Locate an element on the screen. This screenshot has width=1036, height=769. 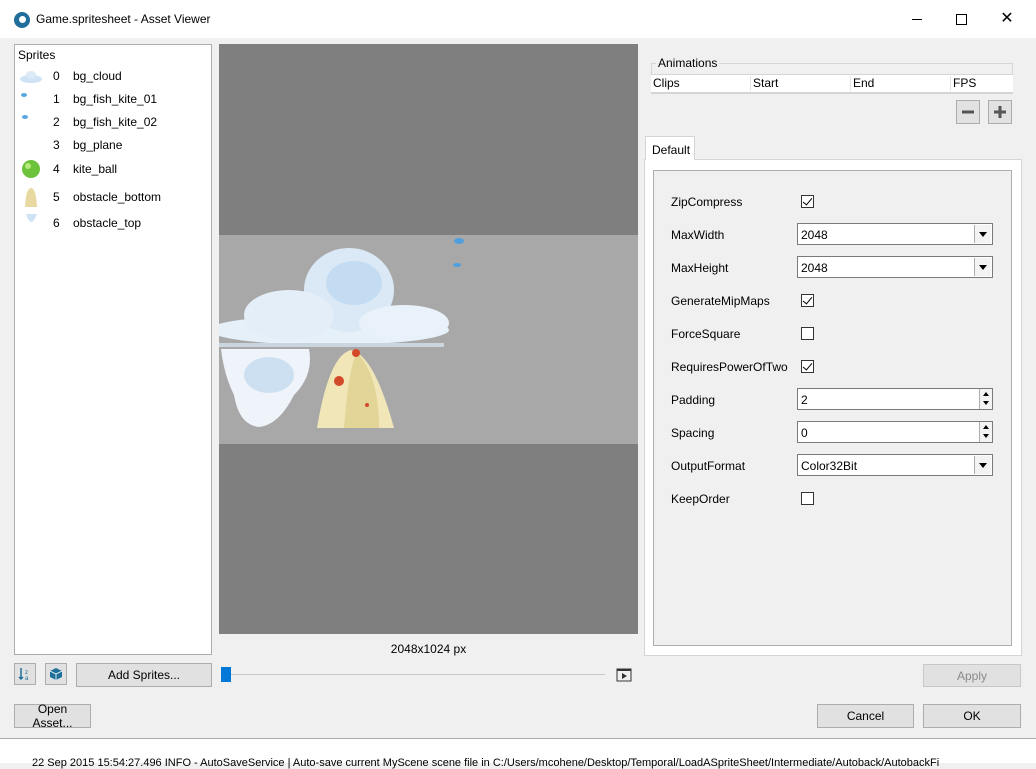
sprite-row-bg-plane: 3 bg_plane is located at coordinates (113, 145).